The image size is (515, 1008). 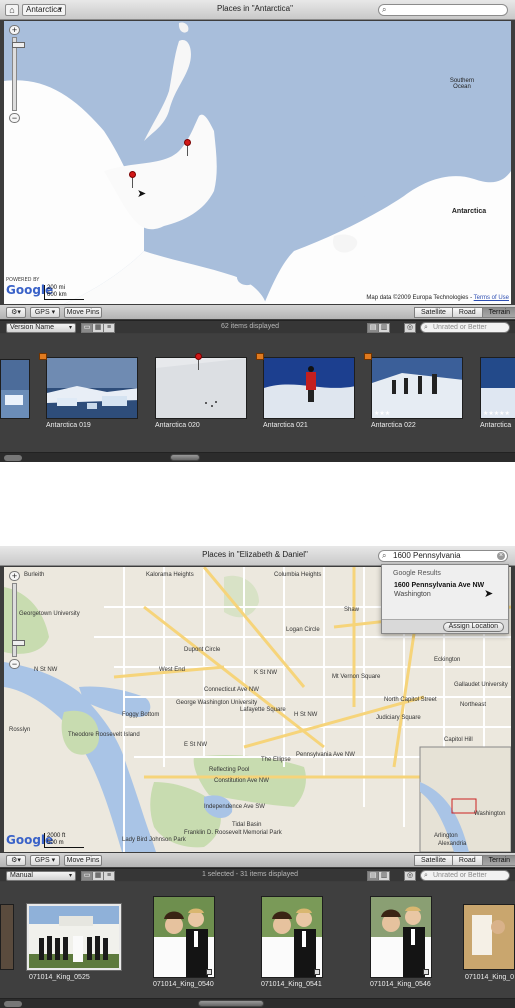 What do you see at coordinates (234, 807) in the screenshot?
I see `street-label: Independence Ave SW` at bounding box center [234, 807].